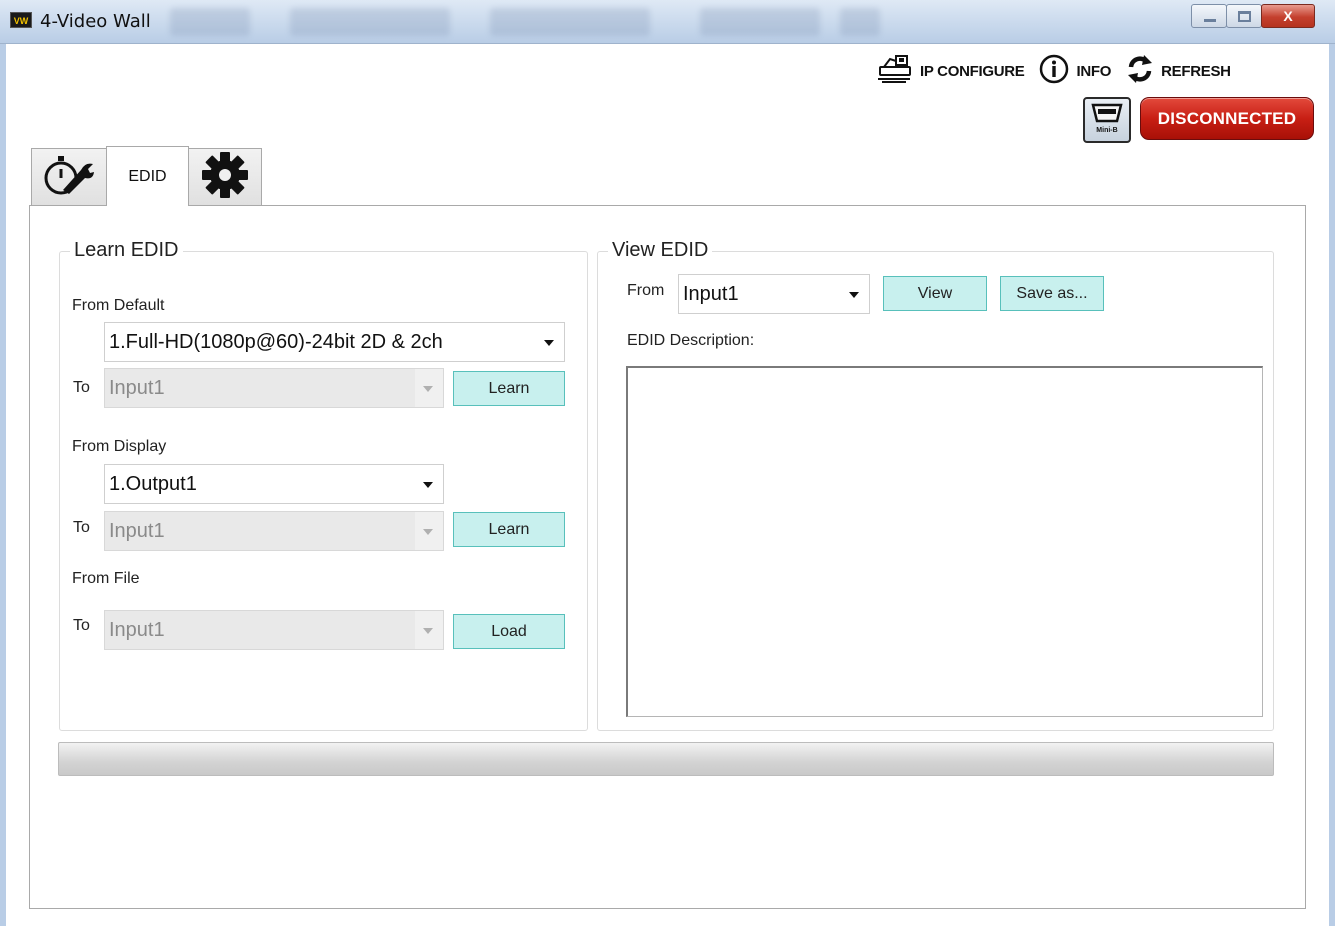  I want to click on info-button: INFO, so click(1074, 71).